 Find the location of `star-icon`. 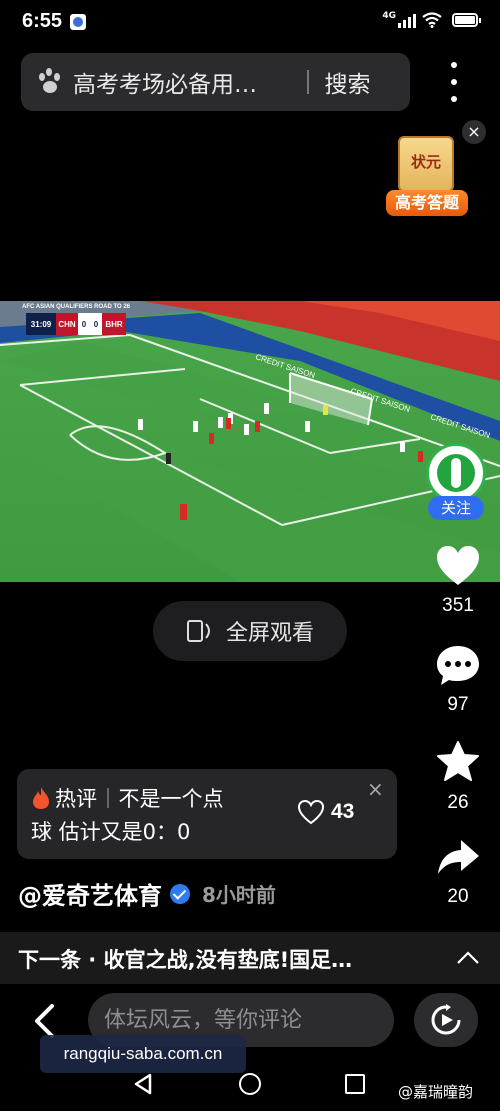

star-icon is located at coordinates (458, 761).